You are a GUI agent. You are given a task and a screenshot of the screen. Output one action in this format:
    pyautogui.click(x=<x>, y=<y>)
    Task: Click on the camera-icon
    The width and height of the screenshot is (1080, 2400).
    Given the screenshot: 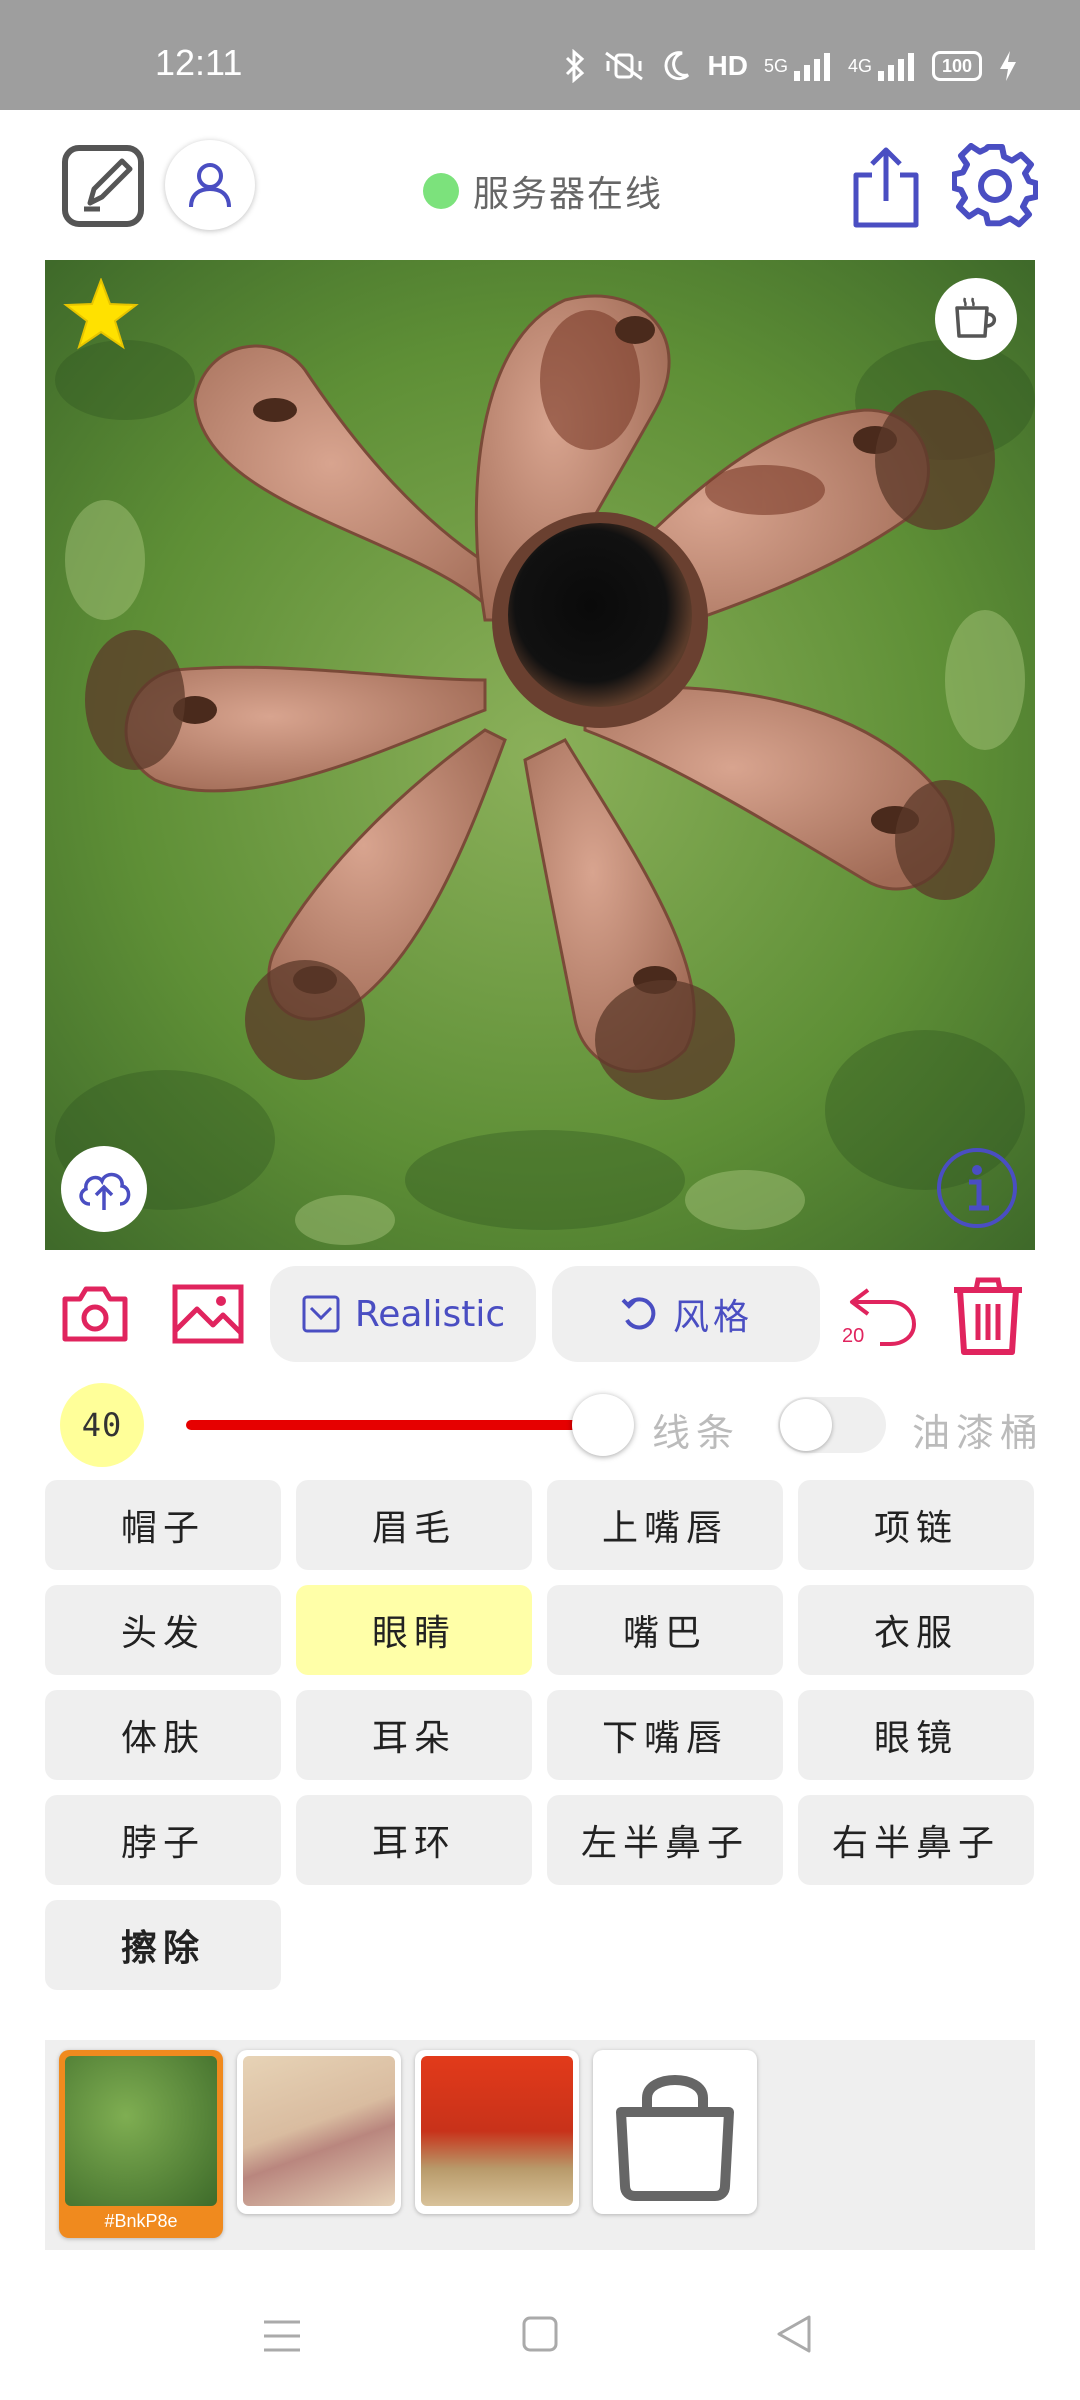 What is the action you would take?
    pyautogui.click(x=95, y=1314)
    